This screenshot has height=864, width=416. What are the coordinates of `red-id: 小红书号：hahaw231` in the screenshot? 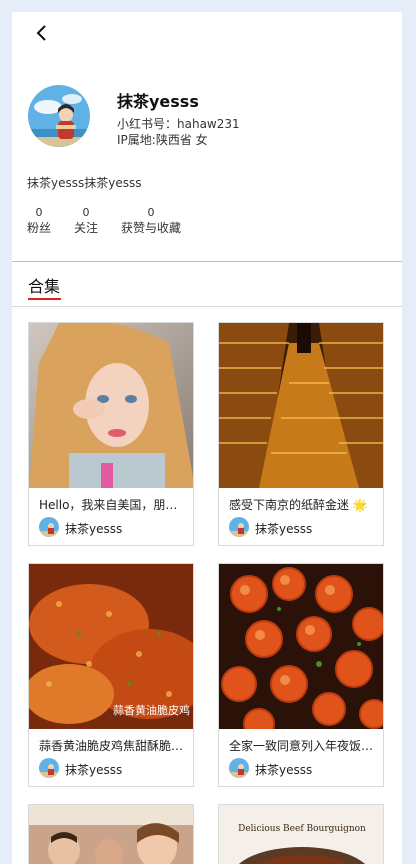 It's located at (178, 124).